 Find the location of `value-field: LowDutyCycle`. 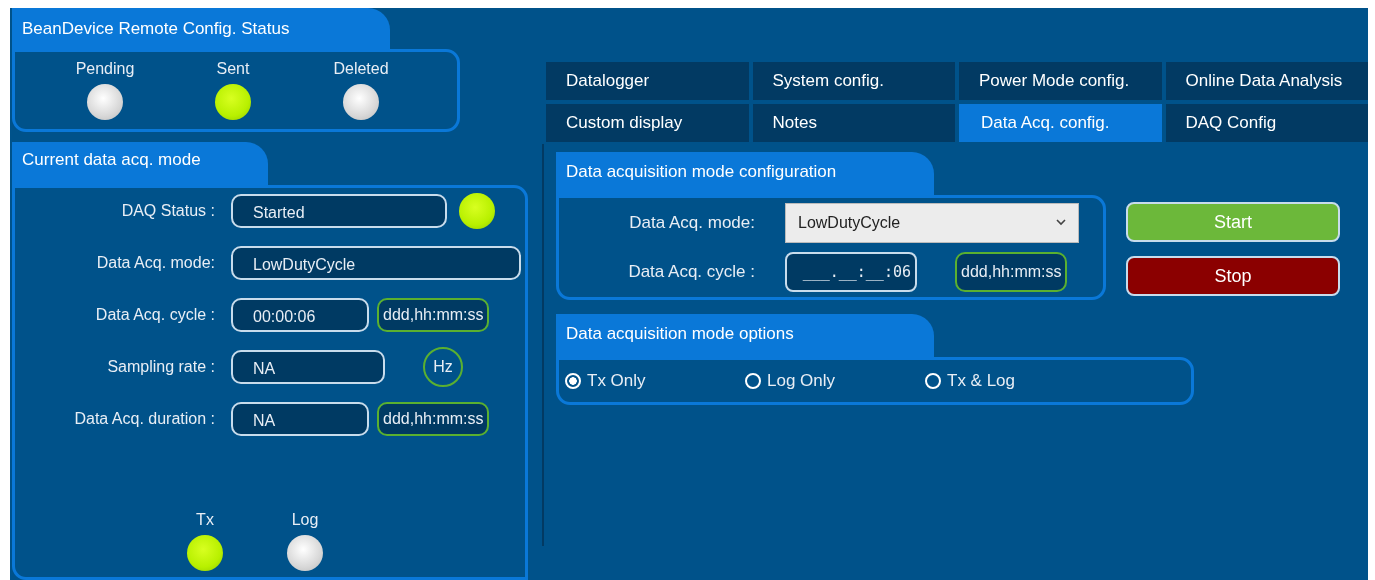

value-field: LowDutyCycle is located at coordinates (376, 263).